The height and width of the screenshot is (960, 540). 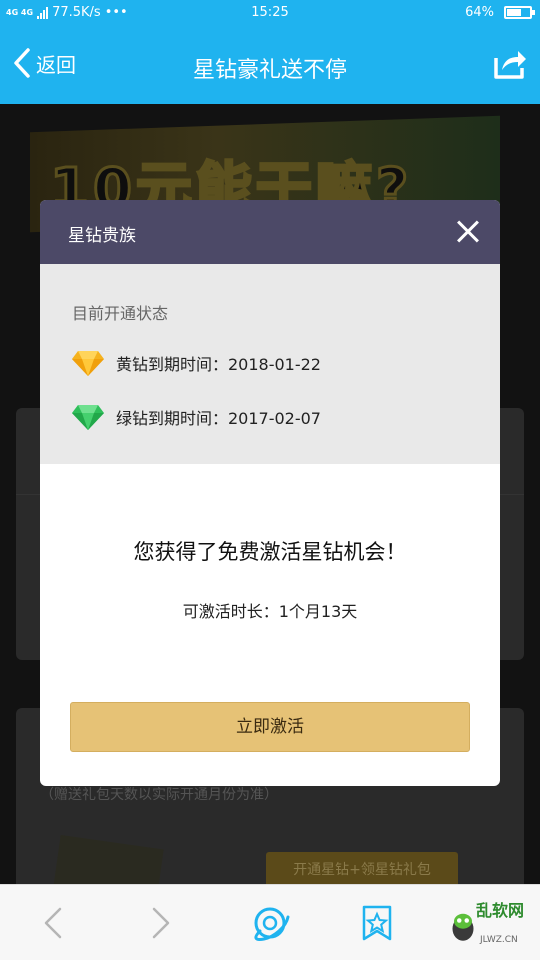 I want to click on background-note: （赠送礼包天数以实际开通月份为准）, so click(x=159, y=795).